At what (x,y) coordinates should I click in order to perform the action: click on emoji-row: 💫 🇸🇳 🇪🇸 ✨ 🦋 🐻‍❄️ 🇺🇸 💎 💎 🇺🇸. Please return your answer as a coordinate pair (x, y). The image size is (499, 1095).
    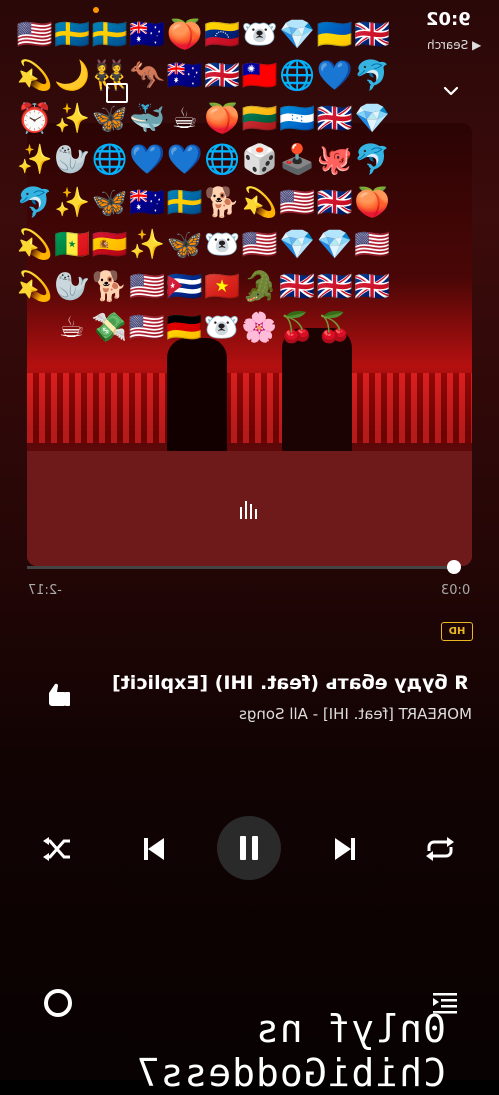
    Looking at the image, I should click on (203, 244).